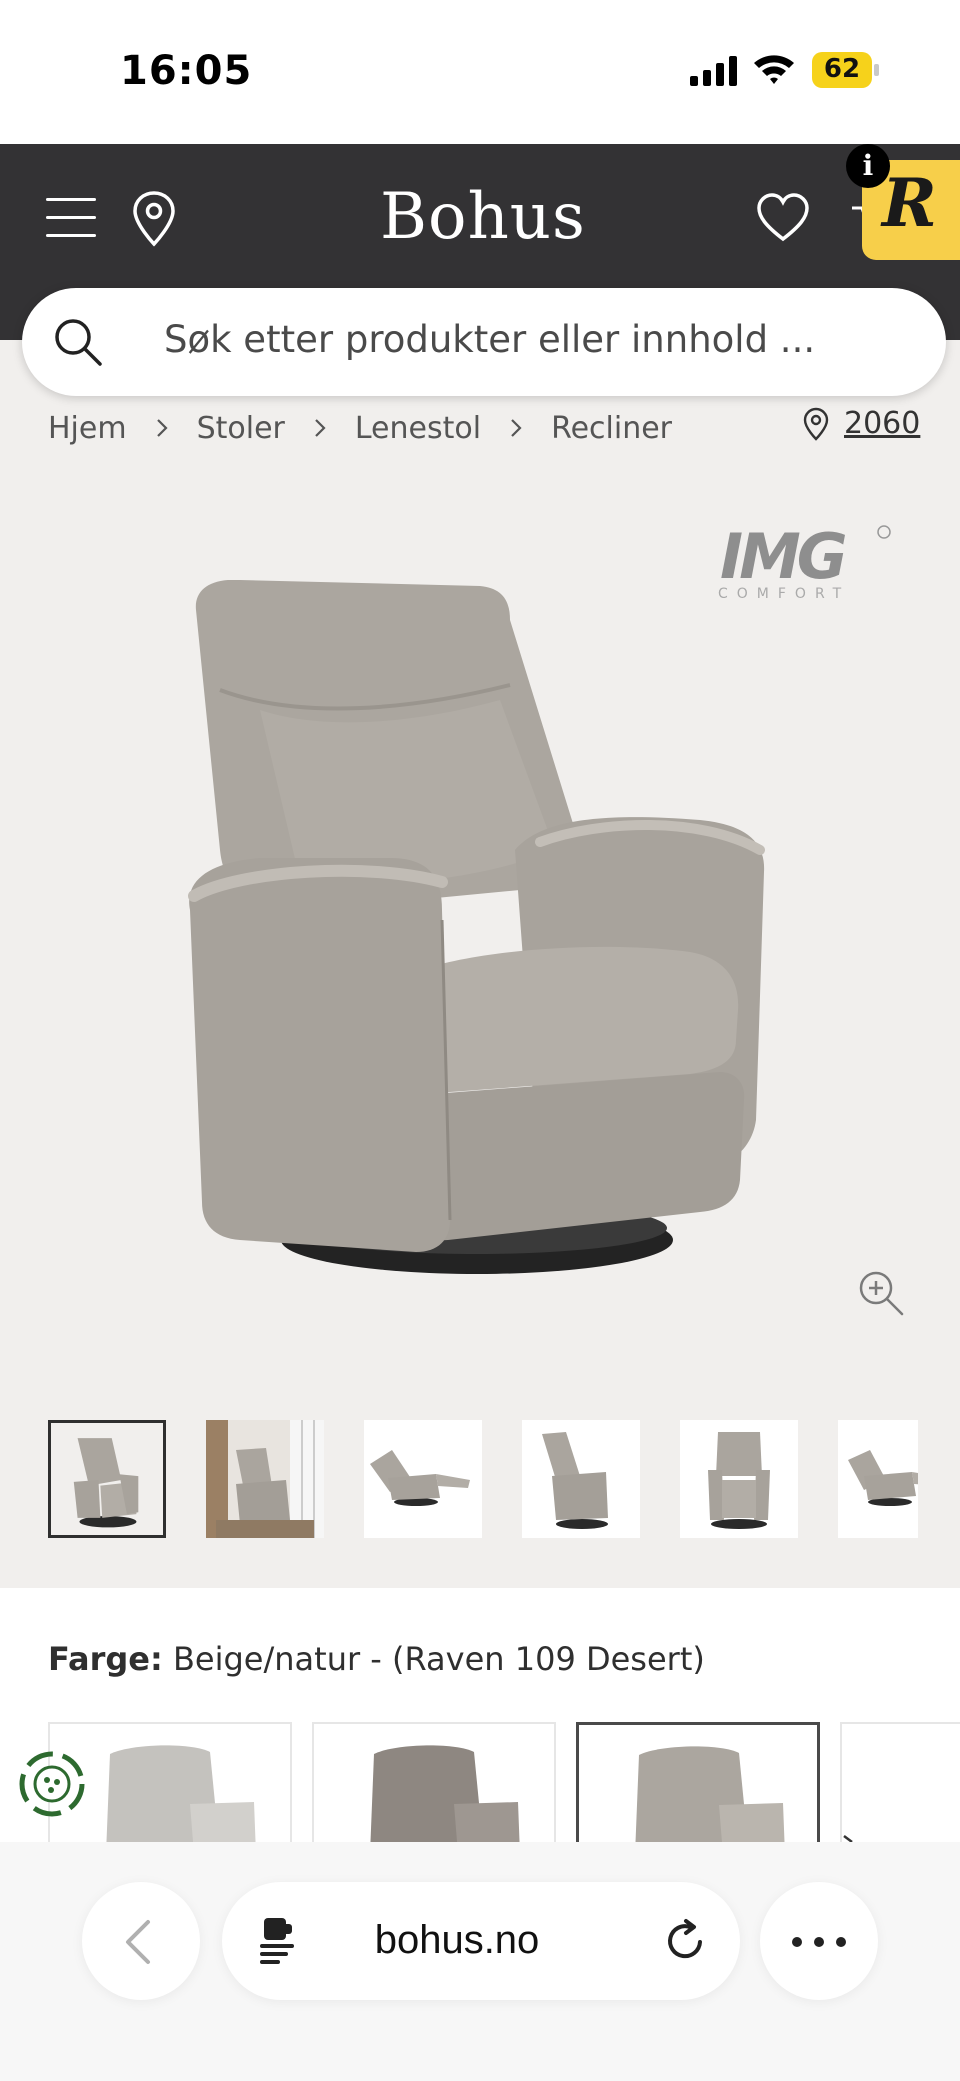 The image size is (960, 2081). What do you see at coordinates (71, 218) in the screenshot?
I see `menu-button` at bounding box center [71, 218].